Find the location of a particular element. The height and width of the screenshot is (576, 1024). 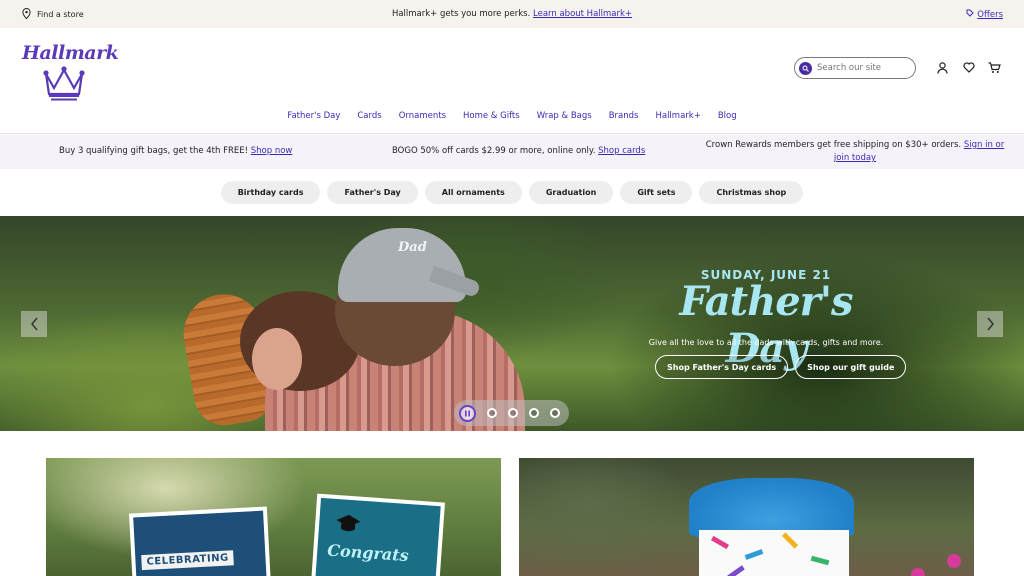

offers-label: Offers is located at coordinates (990, 14).